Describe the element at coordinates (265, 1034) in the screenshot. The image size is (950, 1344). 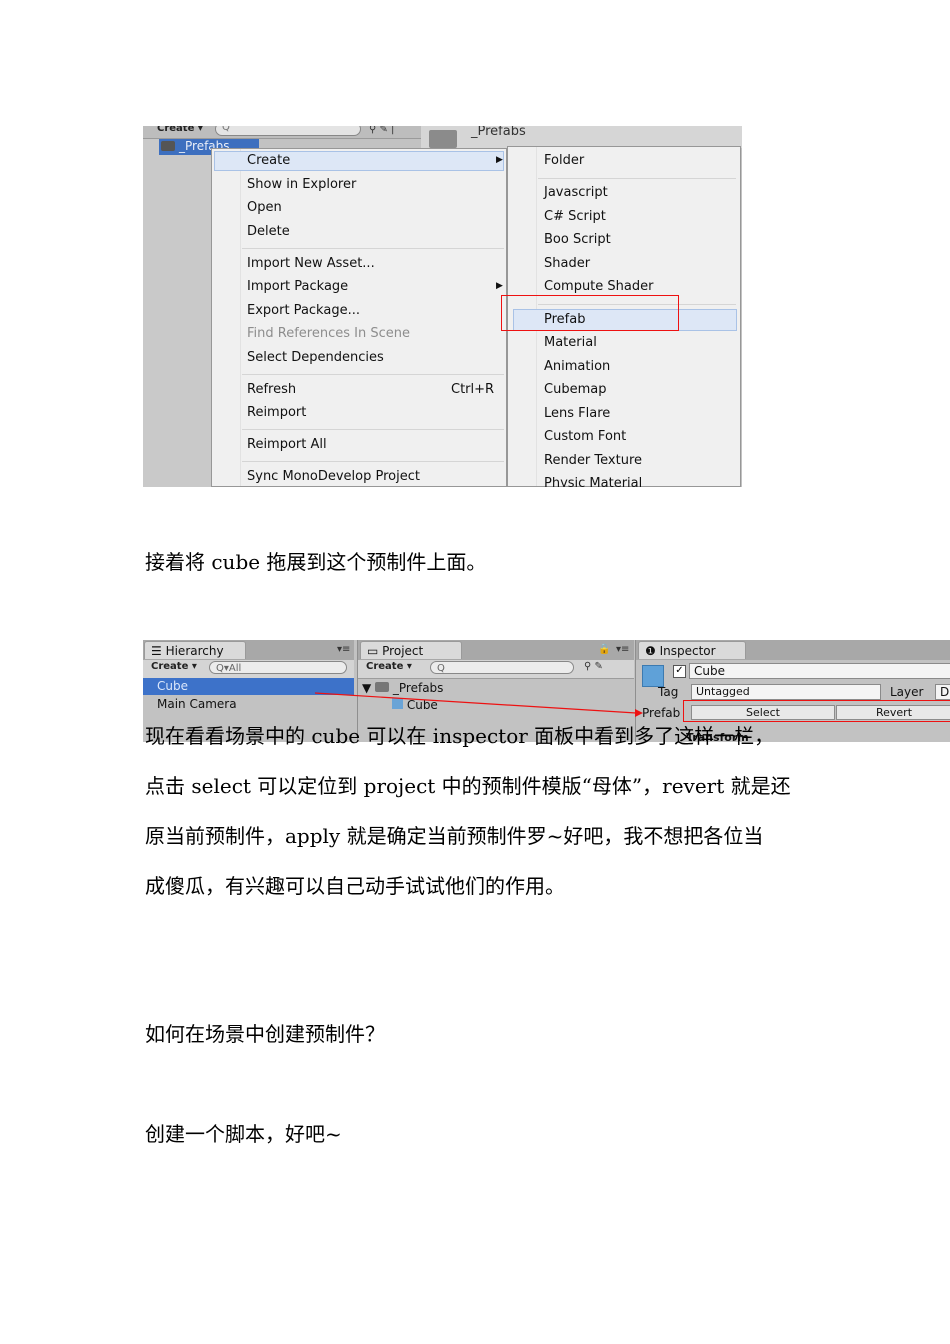
I see `heading-question: 如何在场景中创建预制件？` at that location.